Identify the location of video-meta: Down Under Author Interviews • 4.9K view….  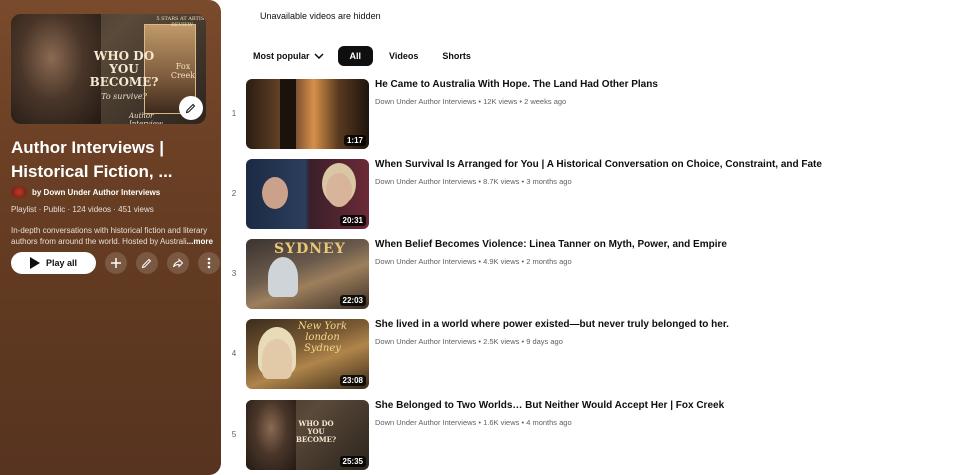
(473, 261).